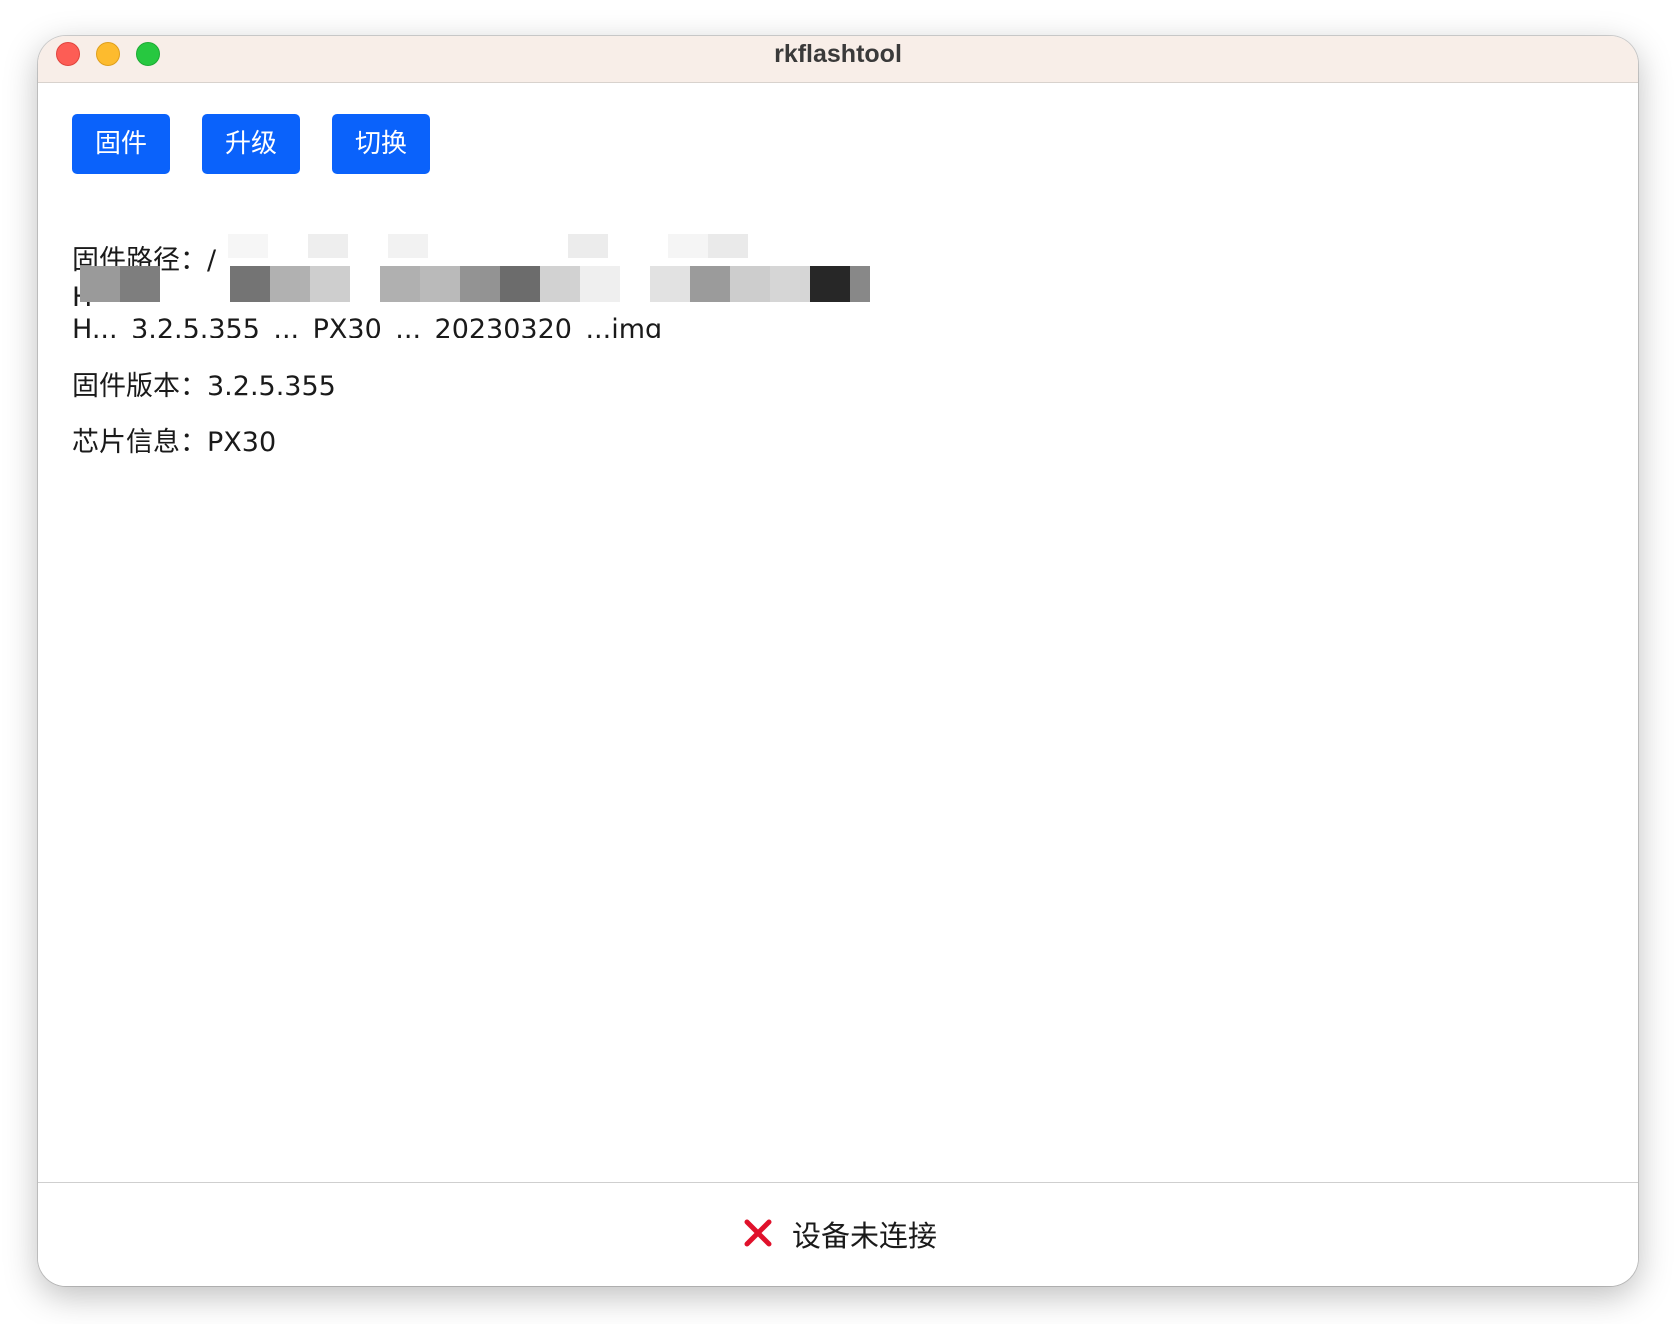  I want to click on chip-info-value: PX30, so click(242, 442).